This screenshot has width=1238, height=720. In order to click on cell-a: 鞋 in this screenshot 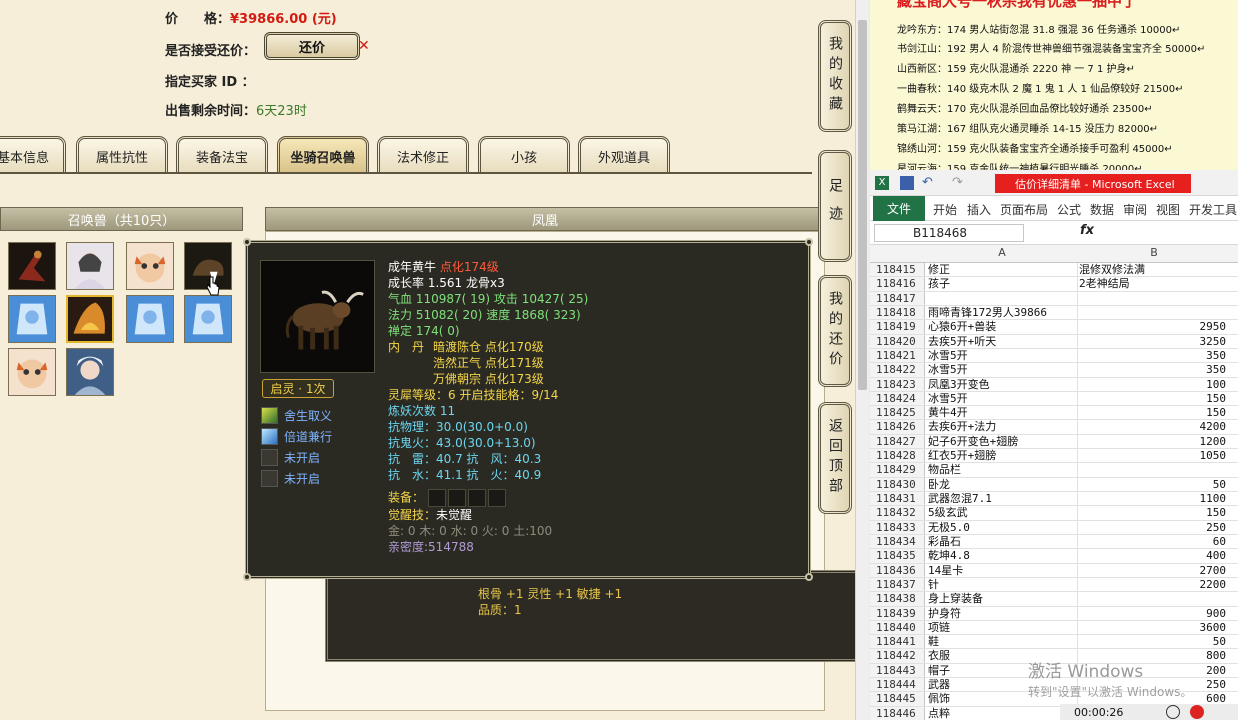, I will do `click(1002, 642)`.